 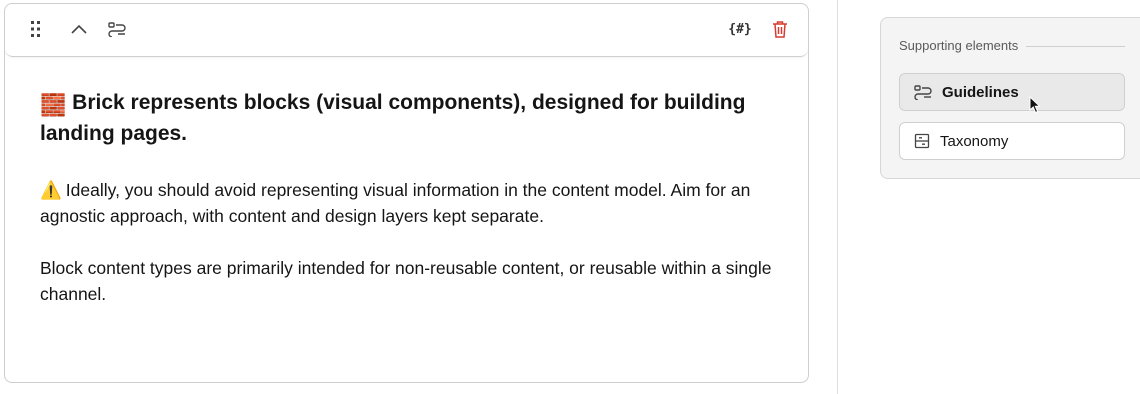 What do you see at coordinates (959, 45) in the screenshot?
I see `panel-title: Supporting elements` at bounding box center [959, 45].